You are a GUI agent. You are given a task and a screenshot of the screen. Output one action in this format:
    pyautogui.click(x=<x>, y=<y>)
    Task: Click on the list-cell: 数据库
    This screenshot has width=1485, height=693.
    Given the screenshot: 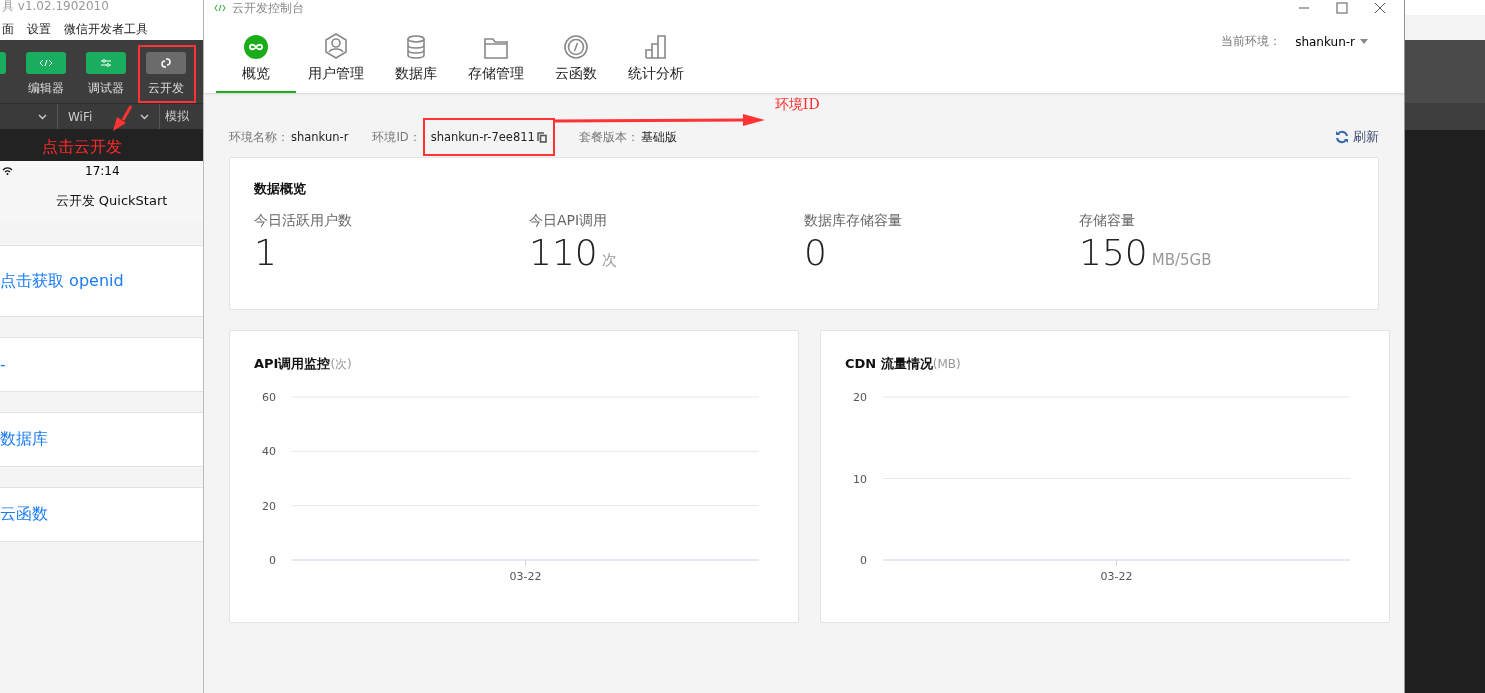 What is the action you would take?
    pyautogui.click(x=101, y=439)
    